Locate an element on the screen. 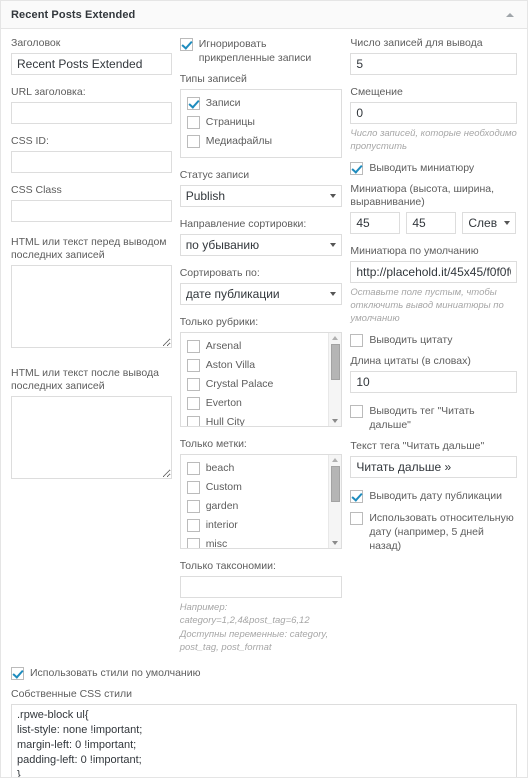 This screenshot has height=778, width=528. show-date-checkbox is located at coordinates (357, 496).